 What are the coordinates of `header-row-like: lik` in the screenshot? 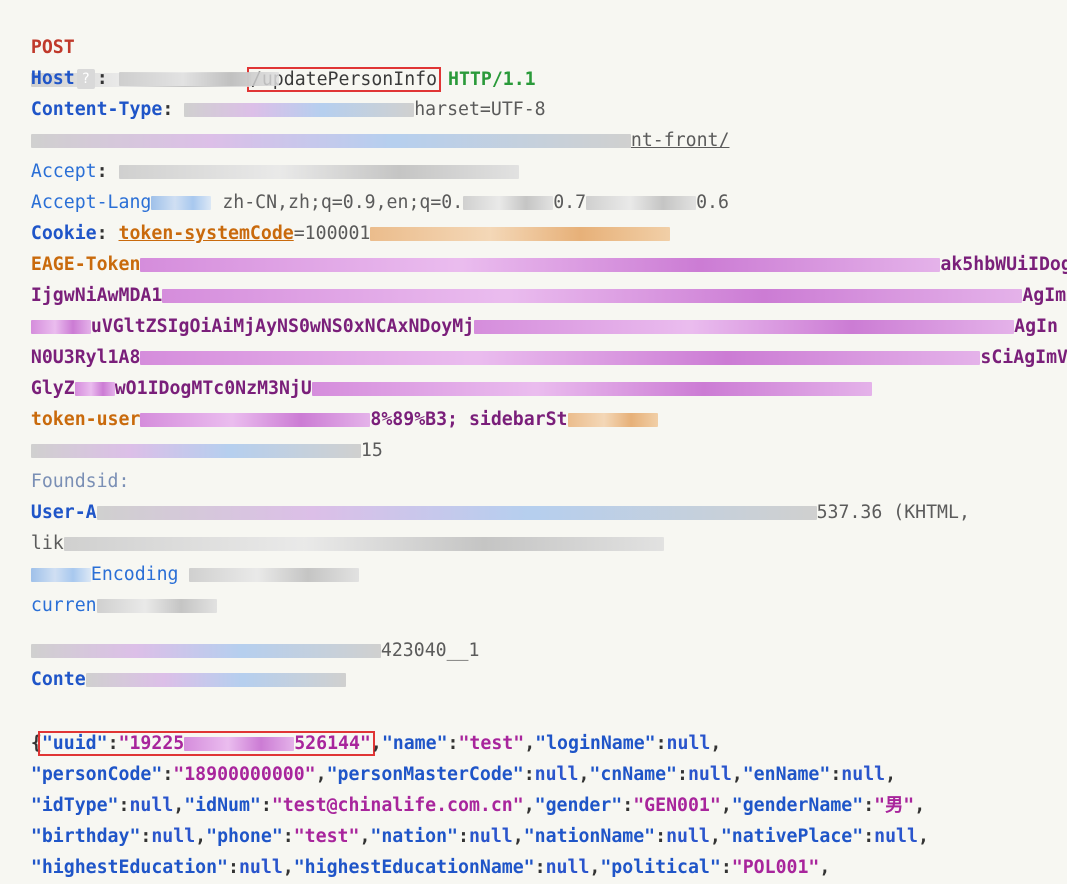 It's located at (336, 525).